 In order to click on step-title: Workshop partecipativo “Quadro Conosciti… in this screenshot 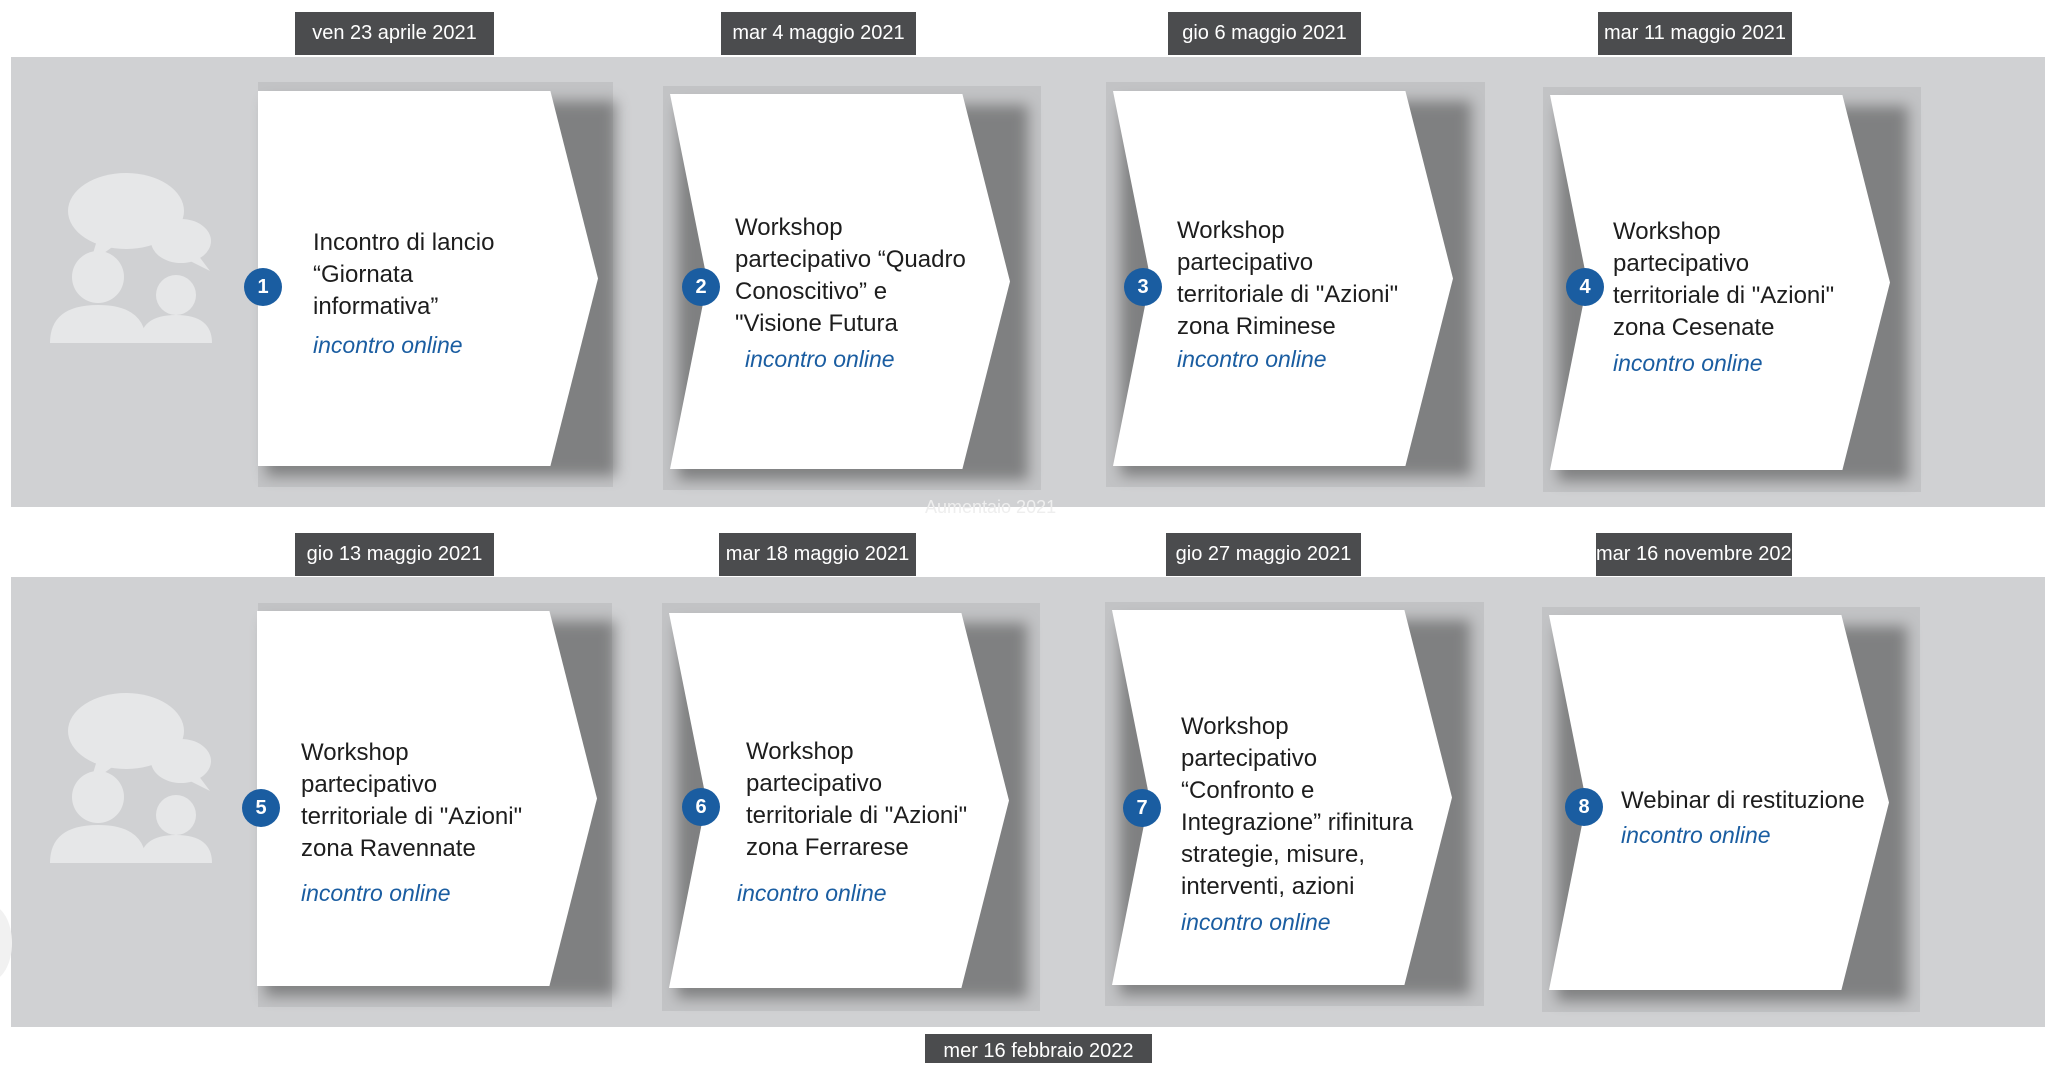, I will do `click(850, 275)`.